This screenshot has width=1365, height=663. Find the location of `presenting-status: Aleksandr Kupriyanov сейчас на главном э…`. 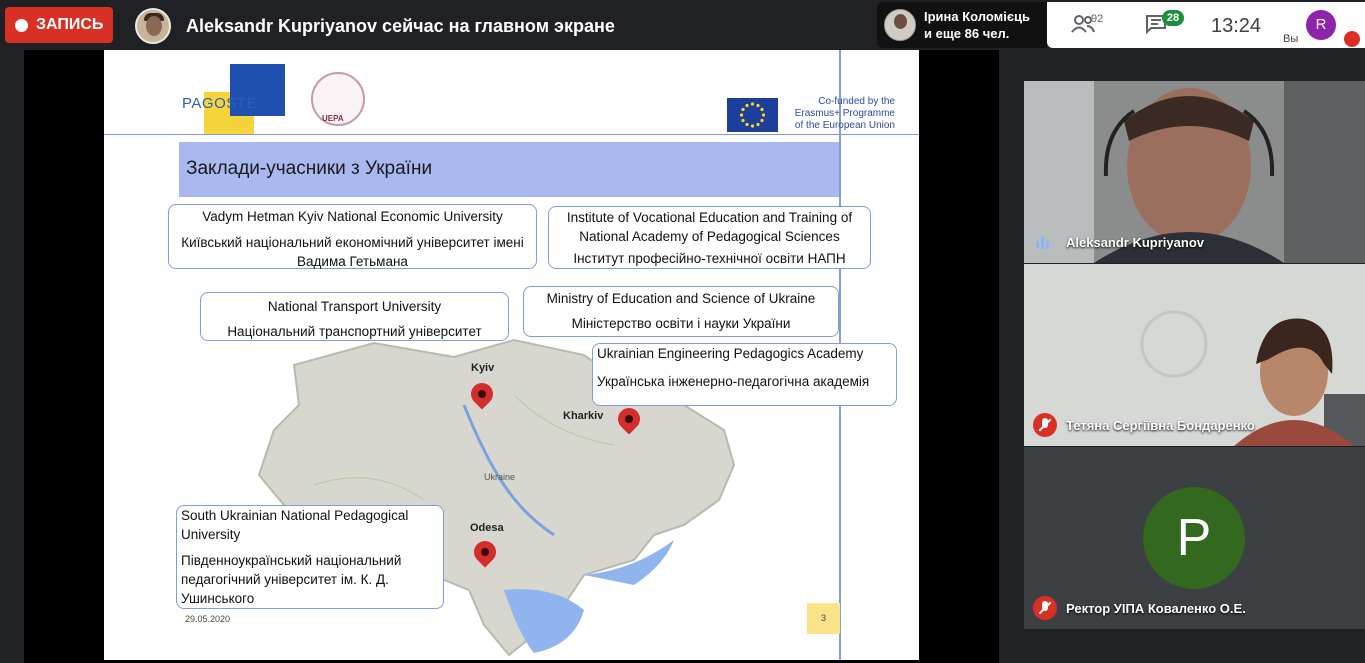

presenting-status: Aleksandr Kupriyanov сейчас на главном э… is located at coordinates (400, 26).